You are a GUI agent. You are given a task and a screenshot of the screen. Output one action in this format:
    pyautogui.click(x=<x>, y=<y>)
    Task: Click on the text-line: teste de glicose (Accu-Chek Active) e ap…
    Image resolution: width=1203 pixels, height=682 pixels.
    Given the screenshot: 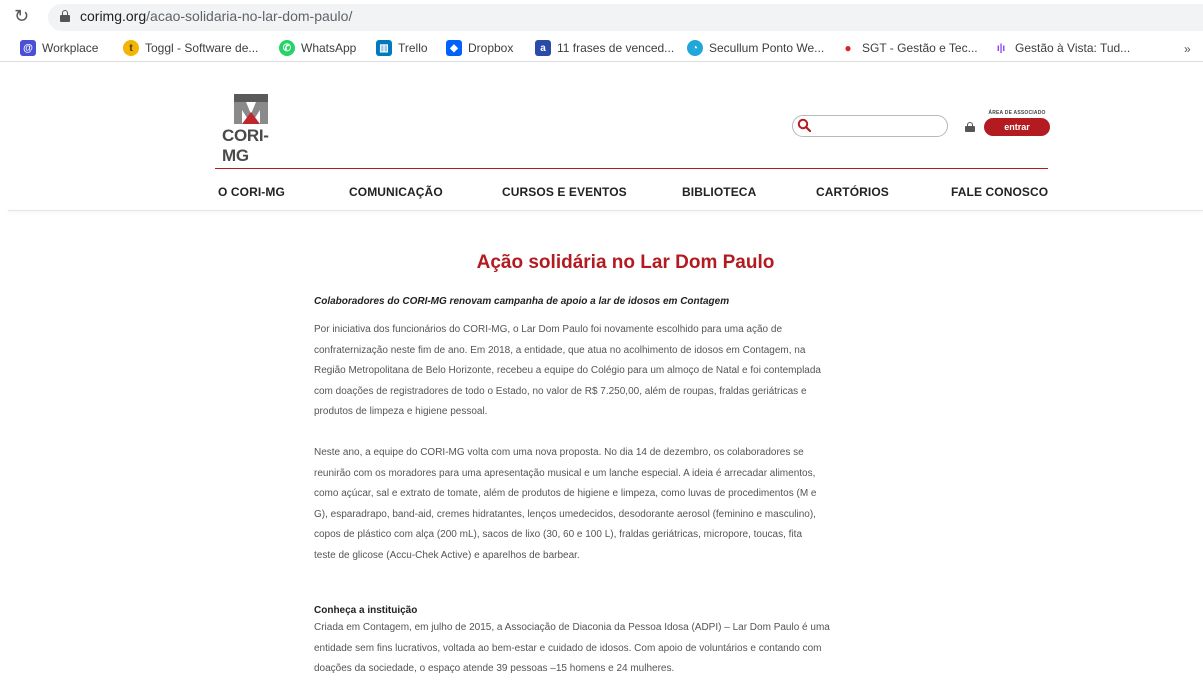 What is the action you would take?
    pyautogui.click(x=447, y=555)
    